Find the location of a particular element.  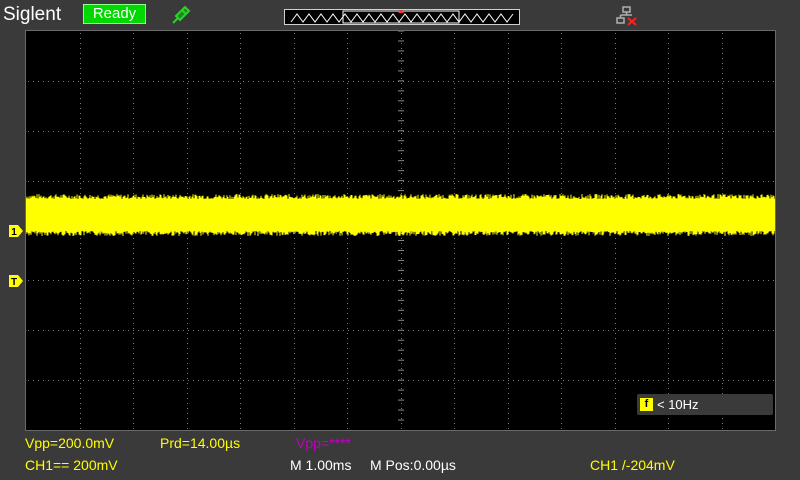

svg-text: T is located at coordinates (14, 282).